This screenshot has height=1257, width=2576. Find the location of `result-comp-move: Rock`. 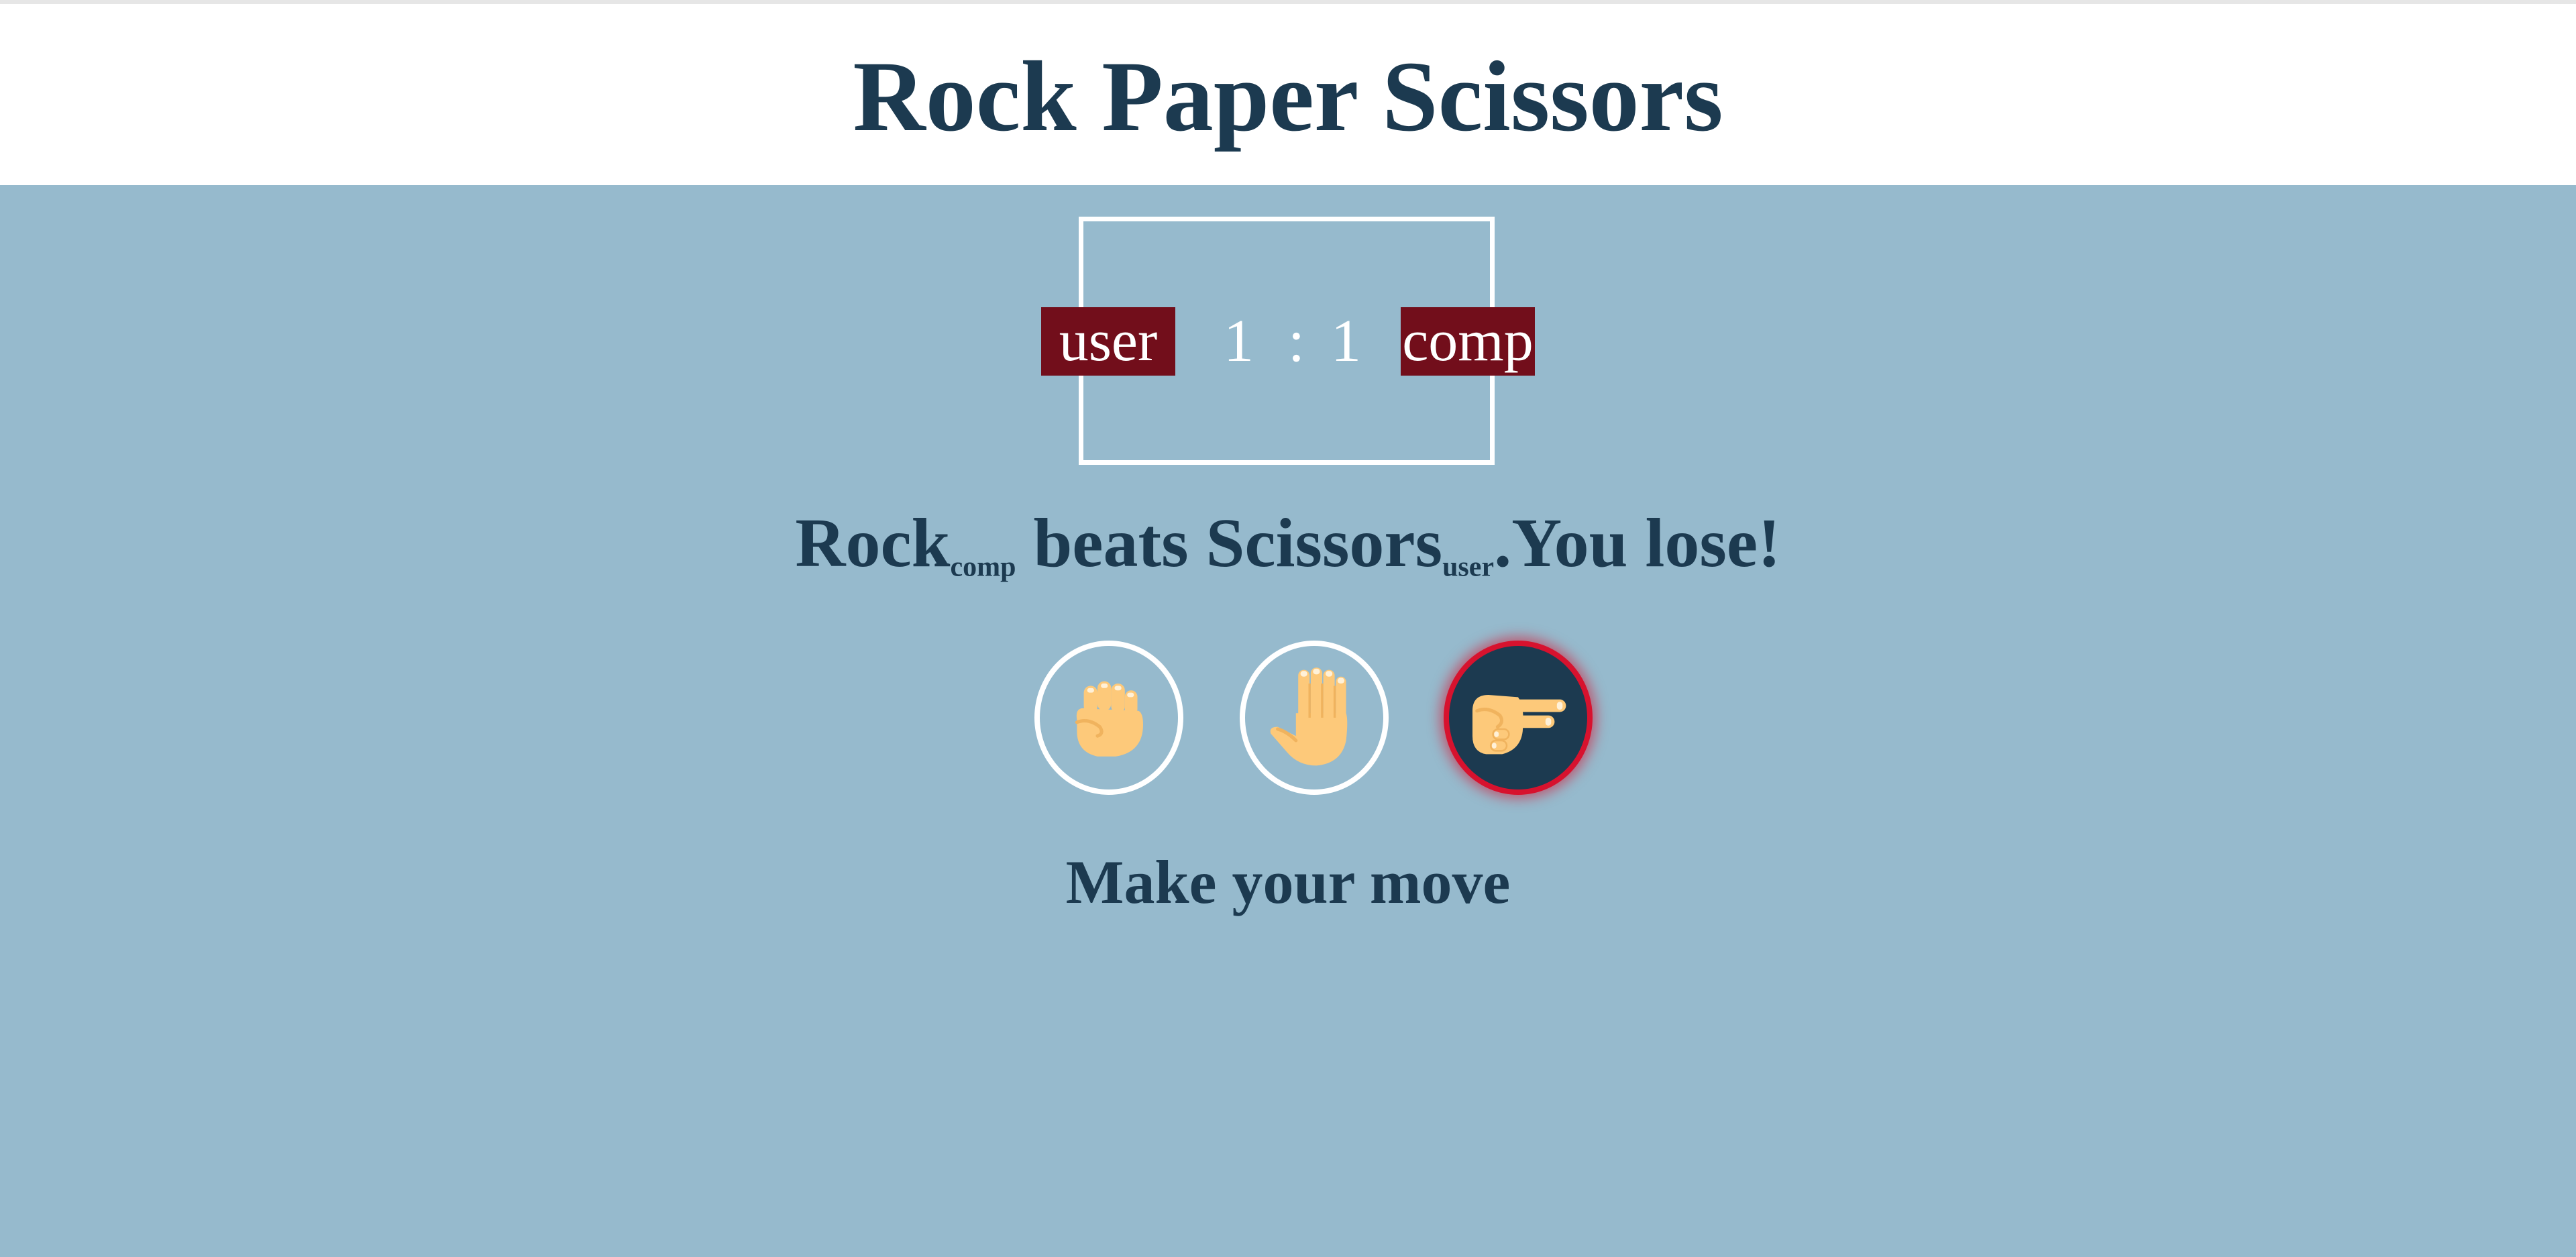

result-comp-move: Rock is located at coordinates (873, 543).